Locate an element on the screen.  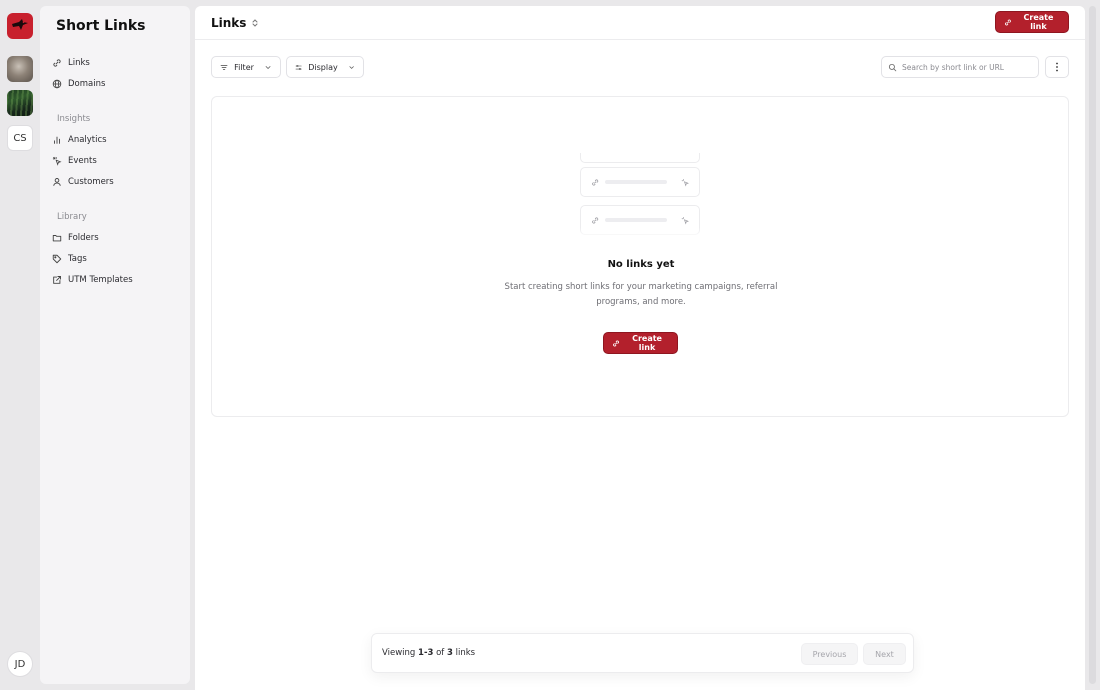
more-vertical-icon is located at coordinates (1057, 67).